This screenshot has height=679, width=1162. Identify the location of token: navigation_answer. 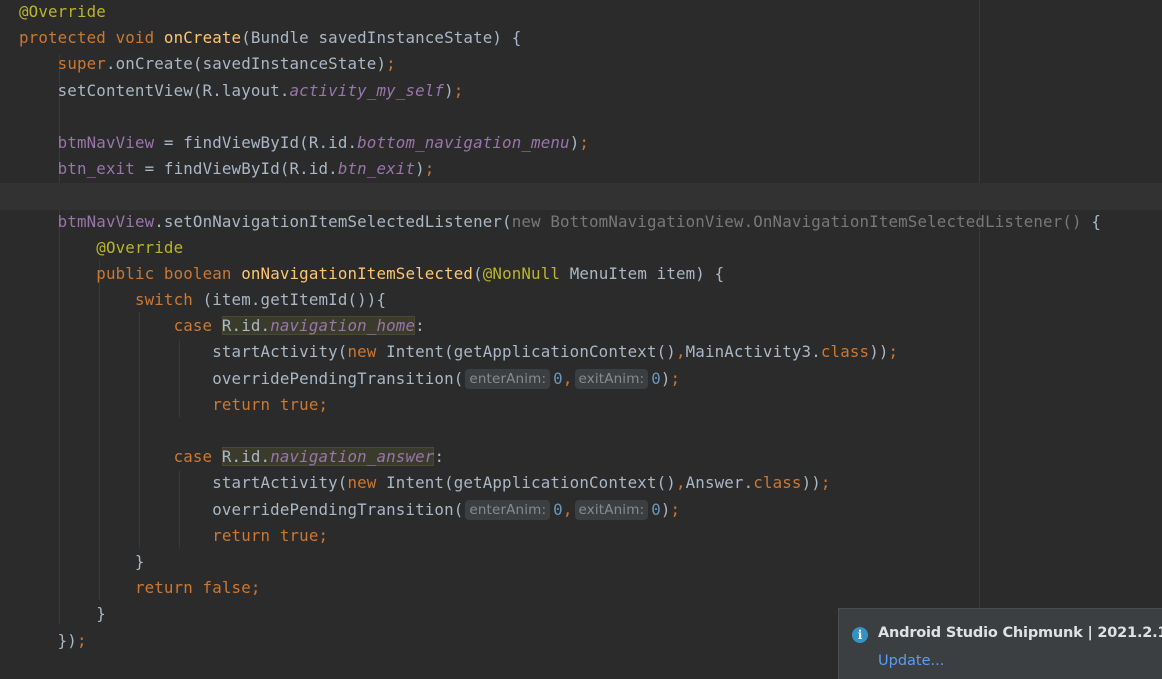
(352, 457).